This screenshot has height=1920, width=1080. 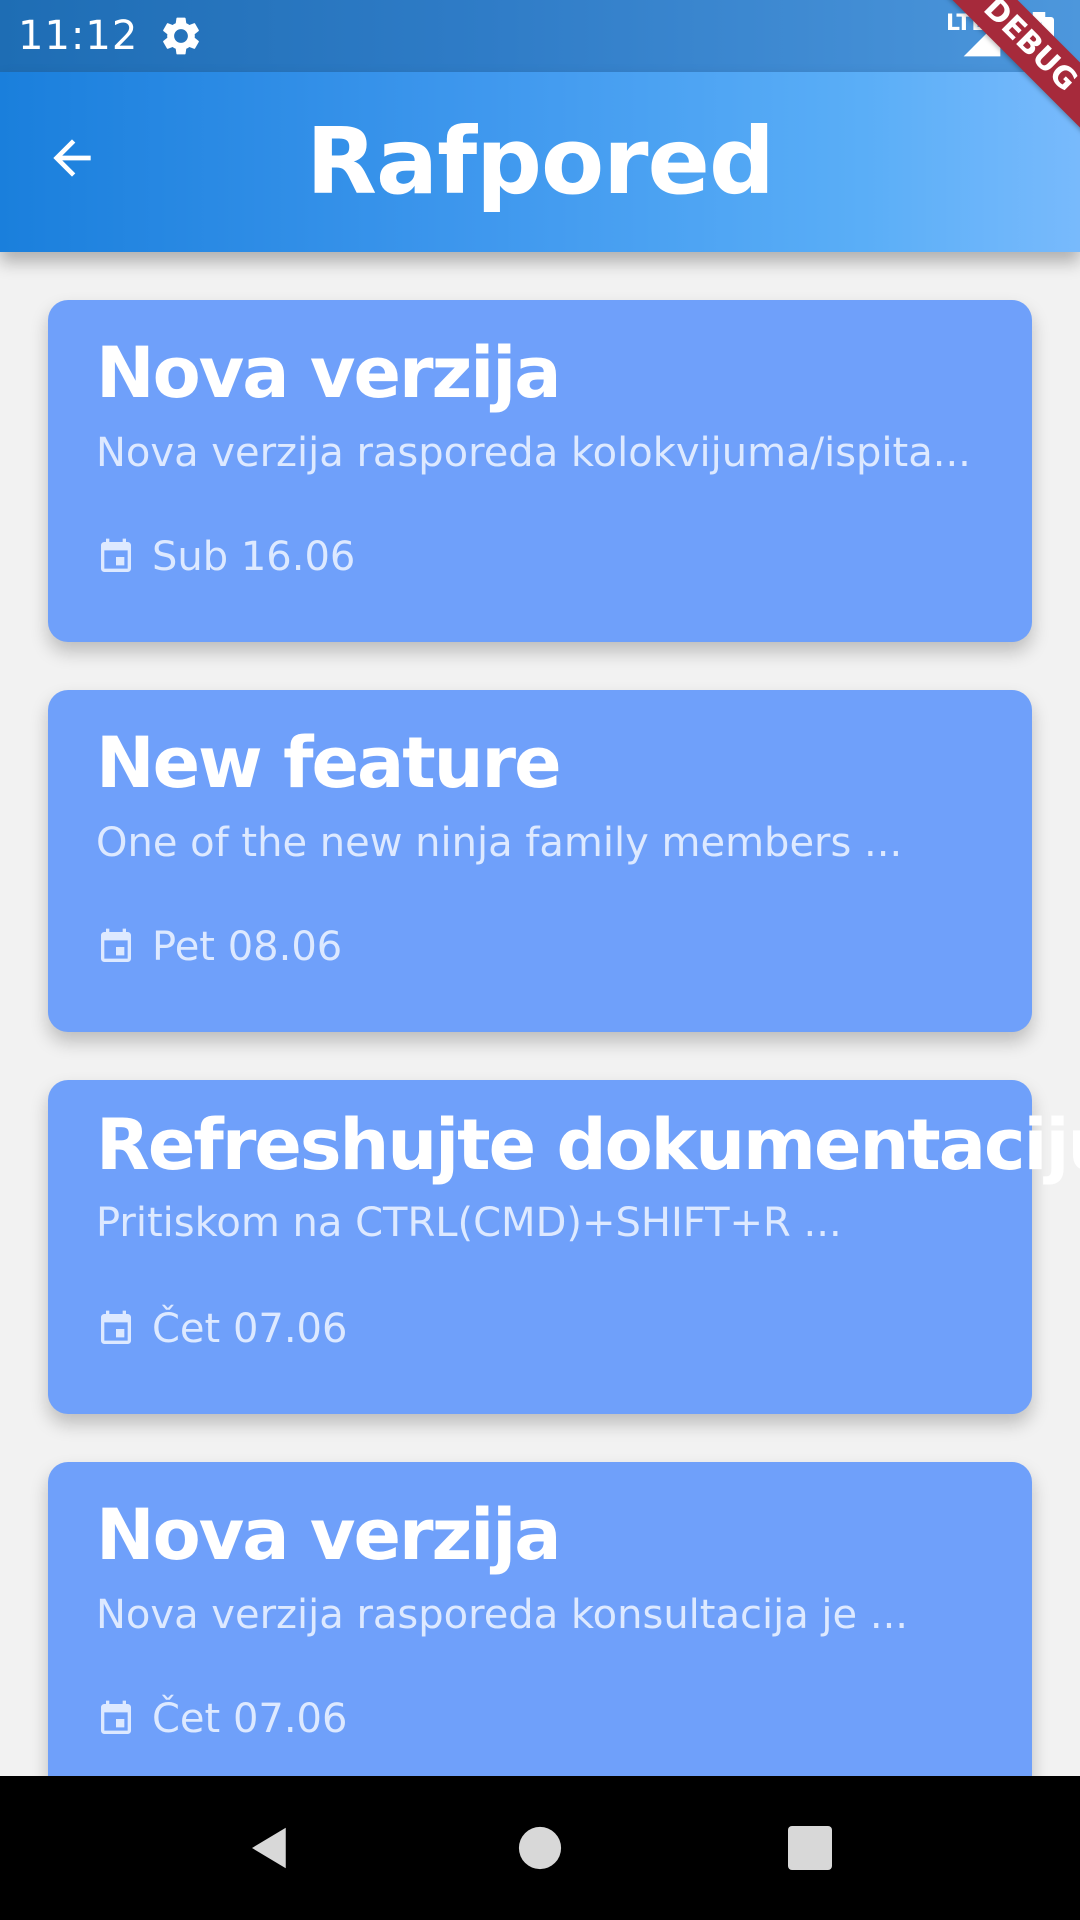 I want to click on nav-recents-button, so click(x=810, y=1848).